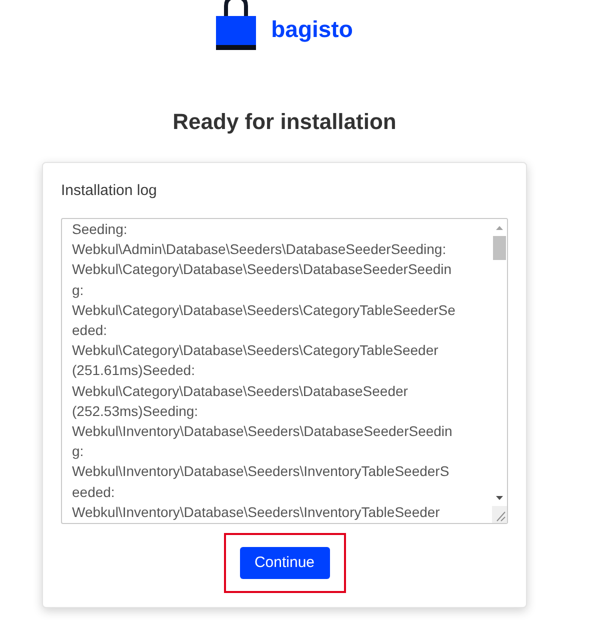  I want to click on page-title: Ready for installation, so click(284, 122).